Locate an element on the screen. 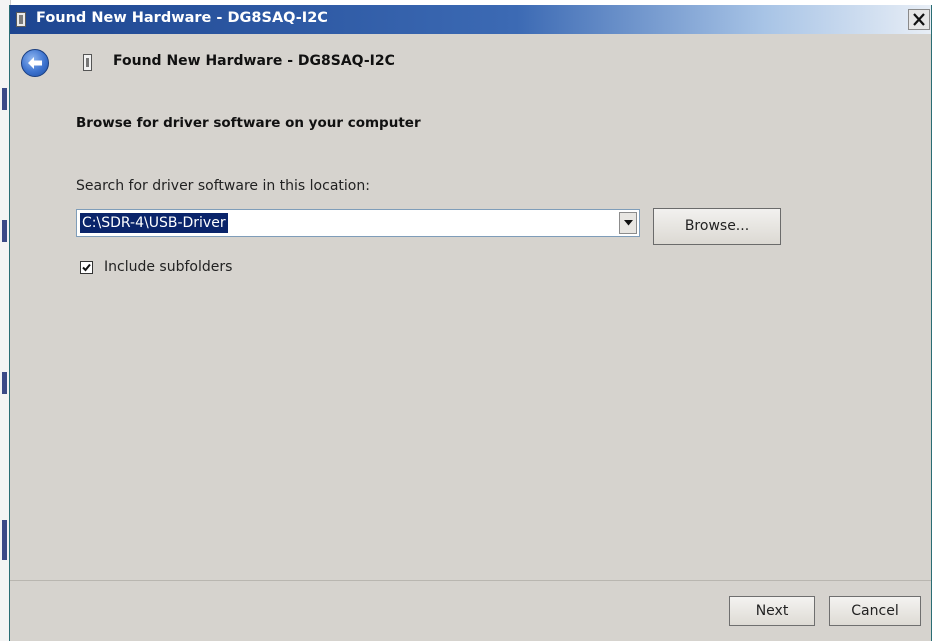 The height and width of the screenshot is (641, 932). include-subfolders-label: Include subfolders is located at coordinates (168, 267).